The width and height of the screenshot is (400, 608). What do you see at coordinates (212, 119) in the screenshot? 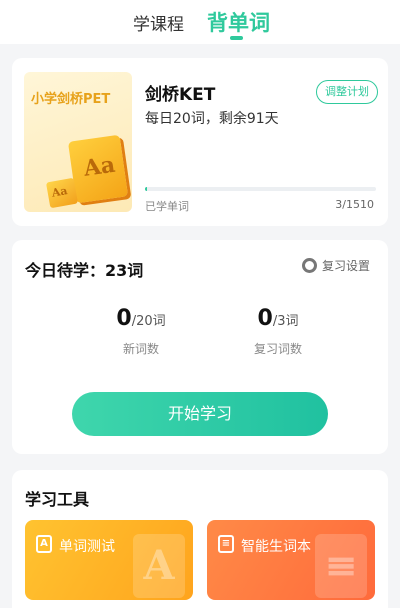
I see `study-plan-text: 每日20词，剩余91天` at bounding box center [212, 119].